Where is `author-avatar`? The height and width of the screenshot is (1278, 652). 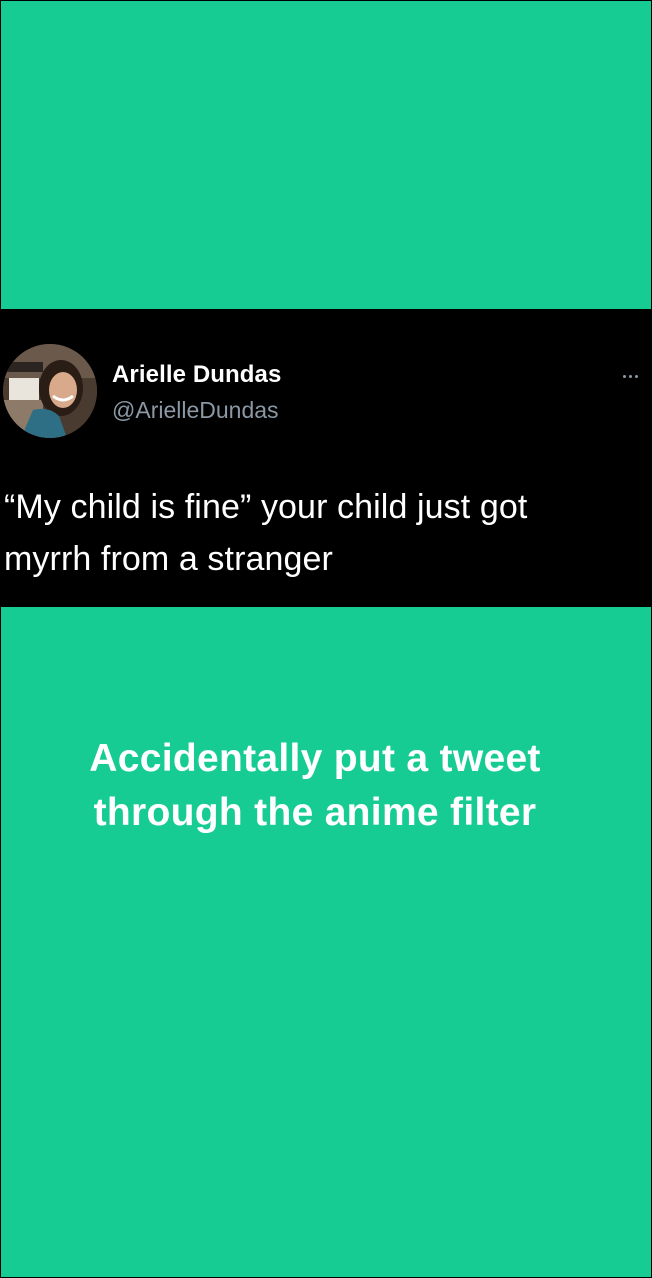 author-avatar is located at coordinates (50, 391).